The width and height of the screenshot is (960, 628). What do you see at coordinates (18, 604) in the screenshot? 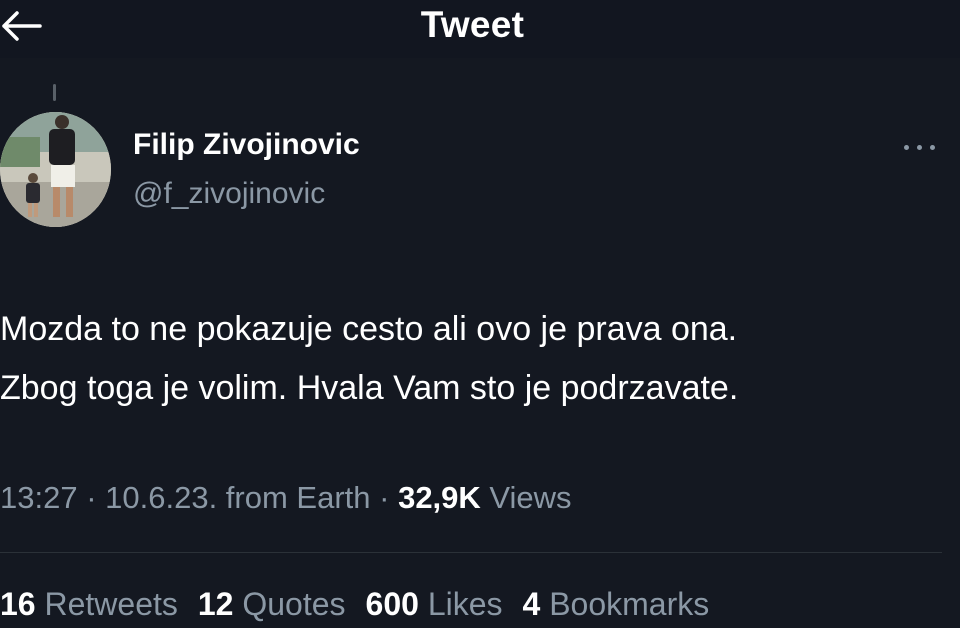
I see `retweets-count: 16` at bounding box center [18, 604].